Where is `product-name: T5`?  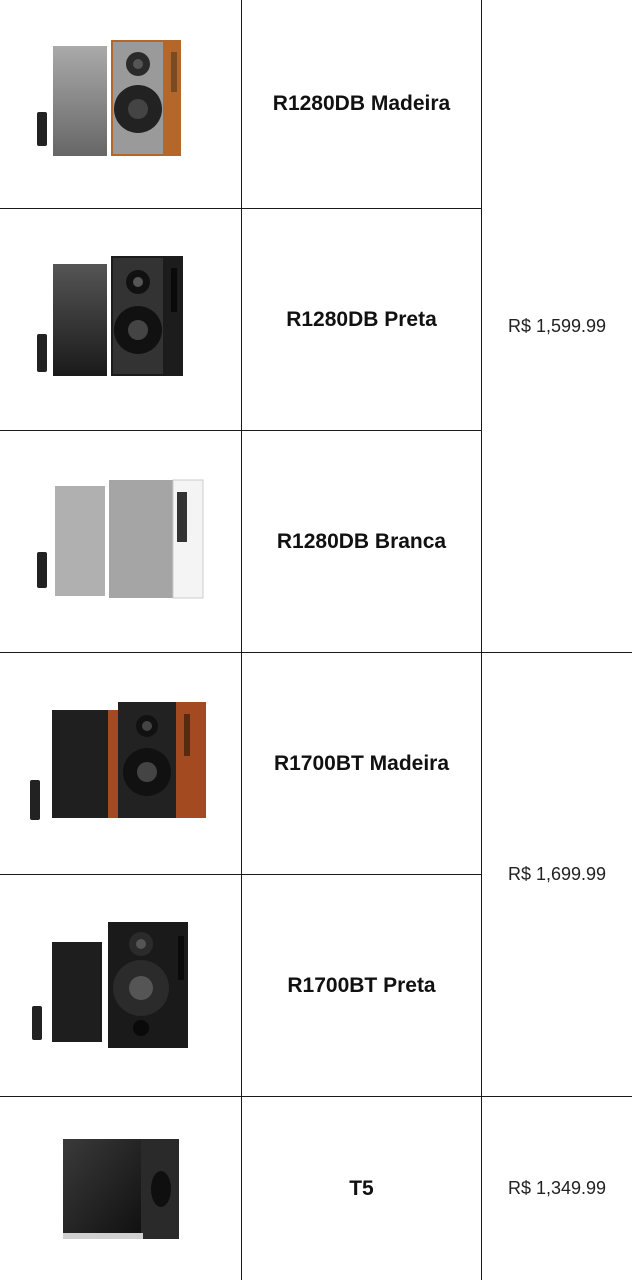
product-name: T5 is located at coordinates (361, 1188).